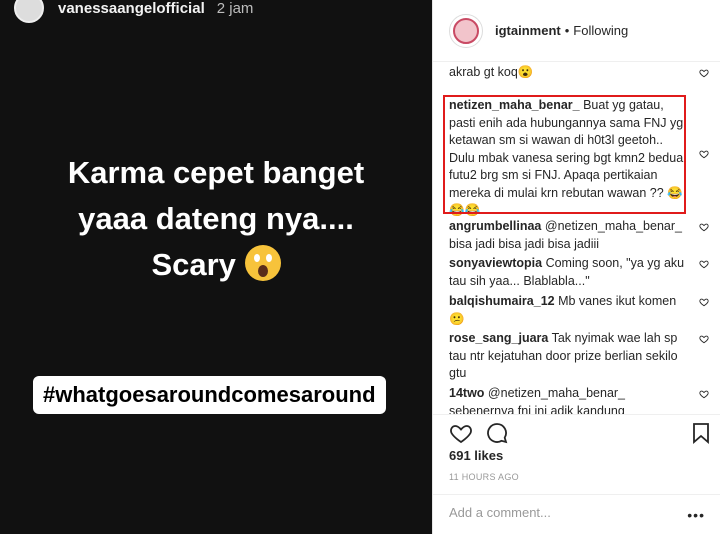  I want to click on story-line-1: Karma cepet banget, so click(216, 172).